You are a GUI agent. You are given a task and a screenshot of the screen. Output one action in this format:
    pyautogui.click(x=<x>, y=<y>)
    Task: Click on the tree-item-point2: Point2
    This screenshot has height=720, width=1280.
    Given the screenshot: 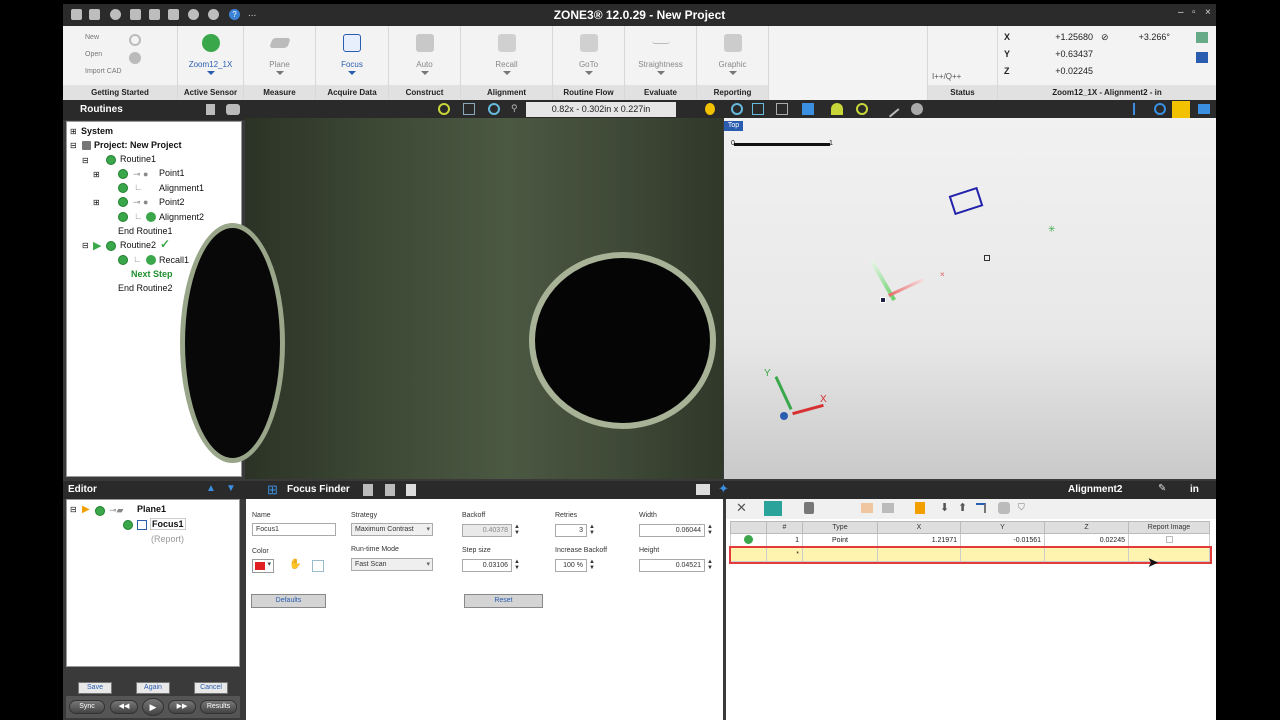 What is the action you would take?
    pyautogui.click(x=172, y=202)
    